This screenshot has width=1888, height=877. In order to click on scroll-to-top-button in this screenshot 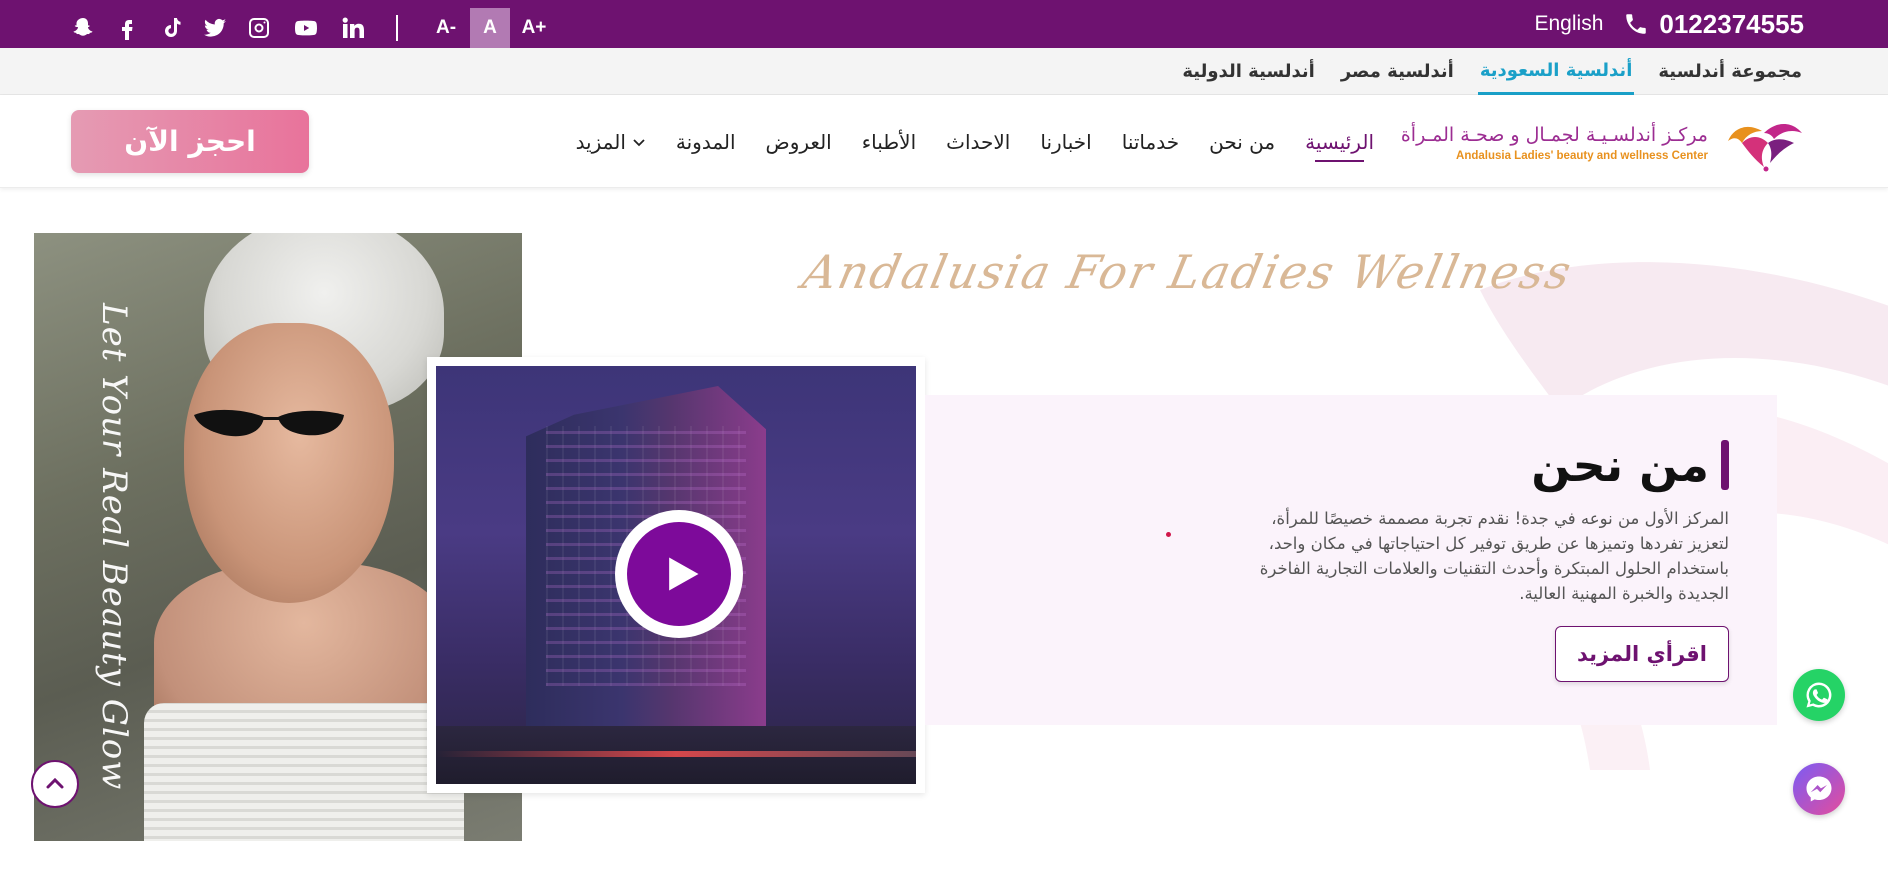, I will do `click(55, 784)`.